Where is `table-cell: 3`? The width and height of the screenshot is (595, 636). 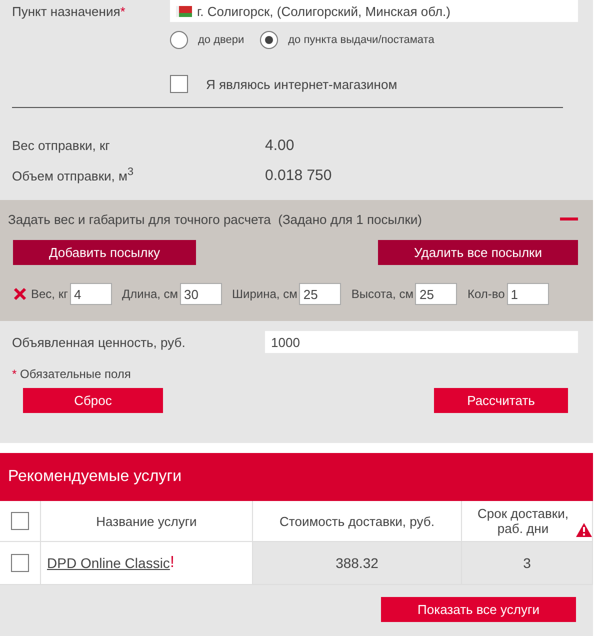 table-cell: 3 is located at coordinates (527, 563).